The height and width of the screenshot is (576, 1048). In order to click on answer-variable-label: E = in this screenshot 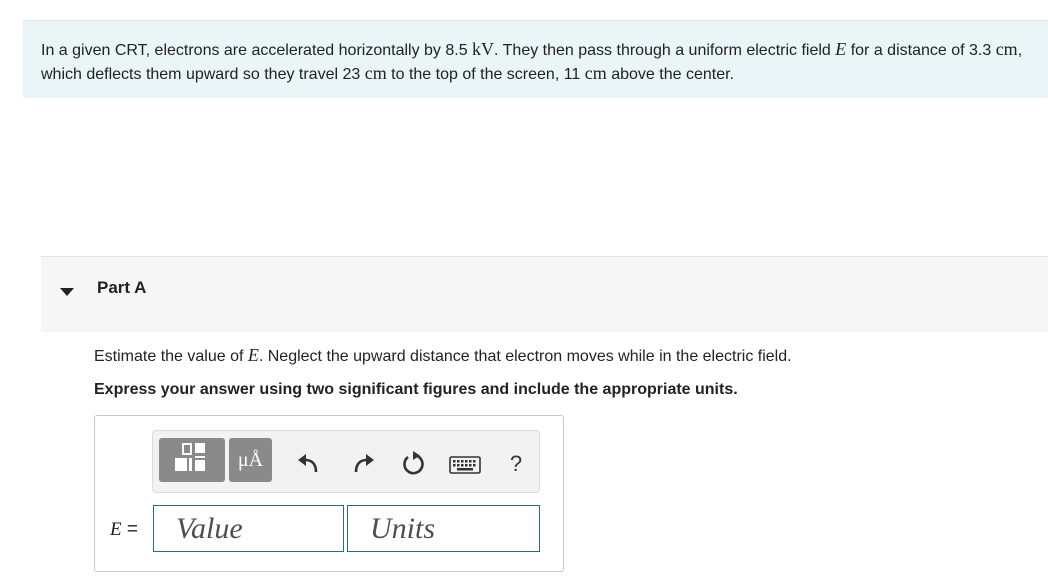, I will do `click(124, 530)`.